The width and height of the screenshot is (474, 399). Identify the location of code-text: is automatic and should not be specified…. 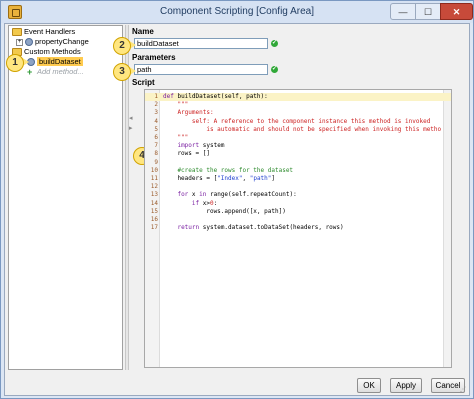
(302, 130).